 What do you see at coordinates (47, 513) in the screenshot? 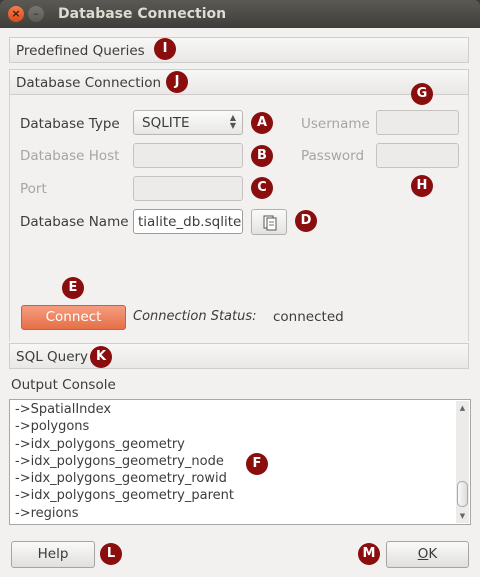
I see `console-line: ->regions` at bounding box center [47, 513].